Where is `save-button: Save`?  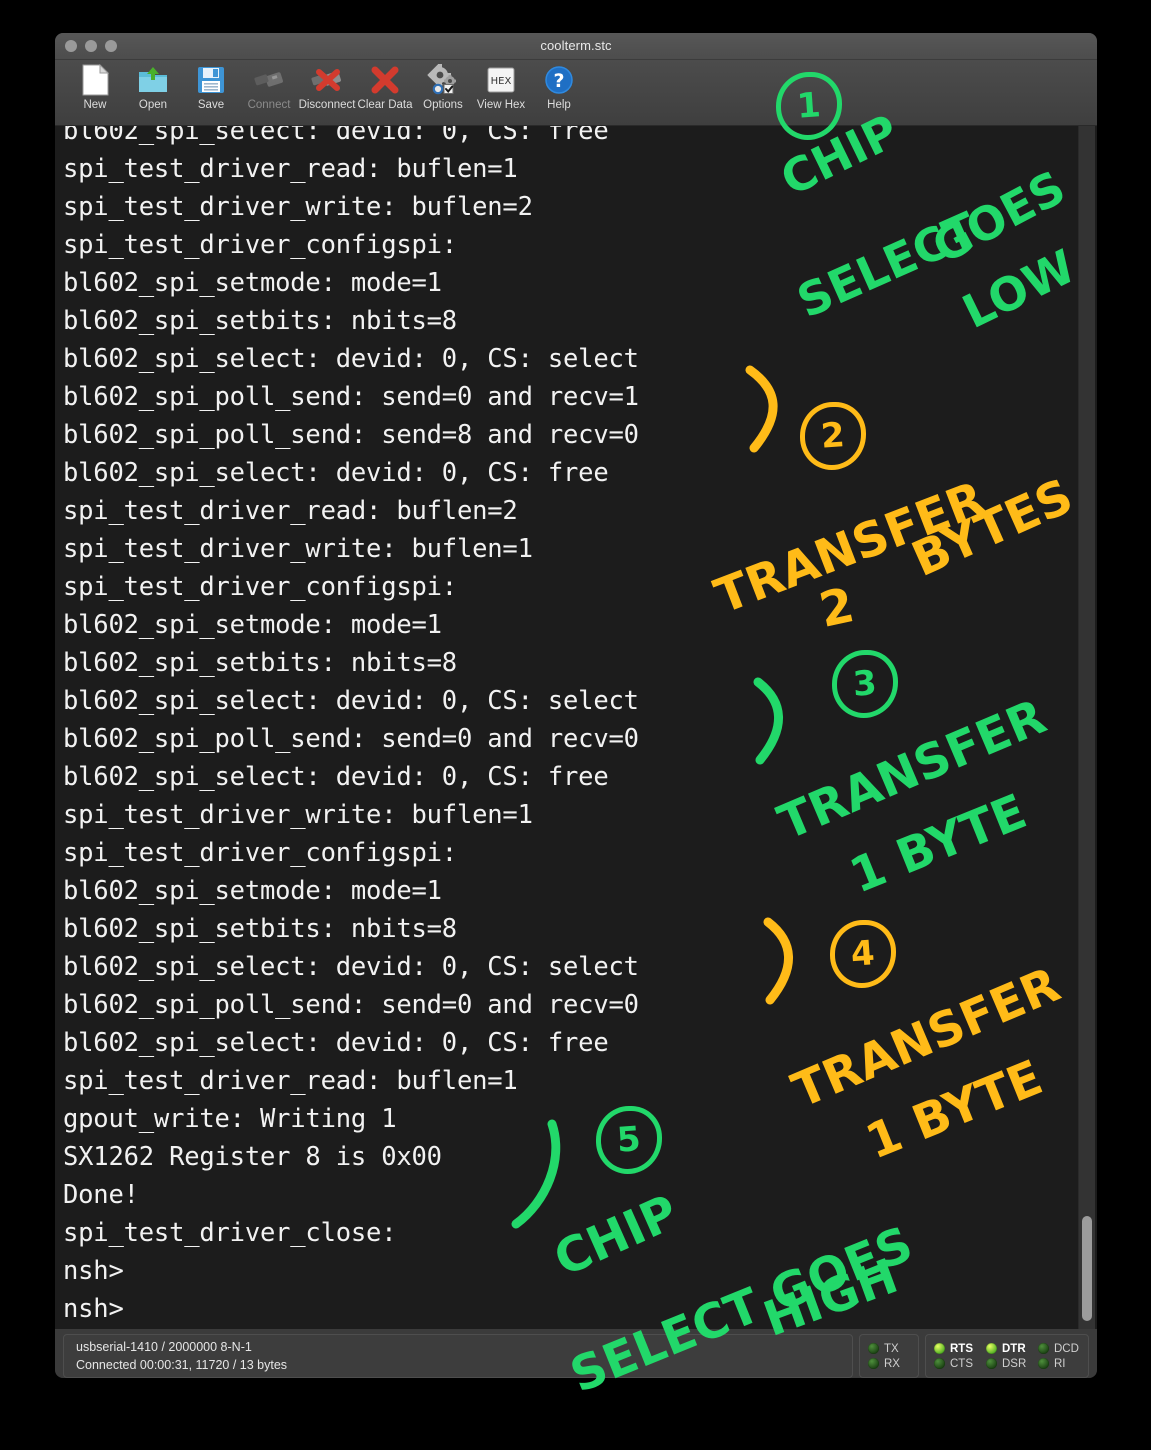 save-button: Save is located at coordinates (211, 87).